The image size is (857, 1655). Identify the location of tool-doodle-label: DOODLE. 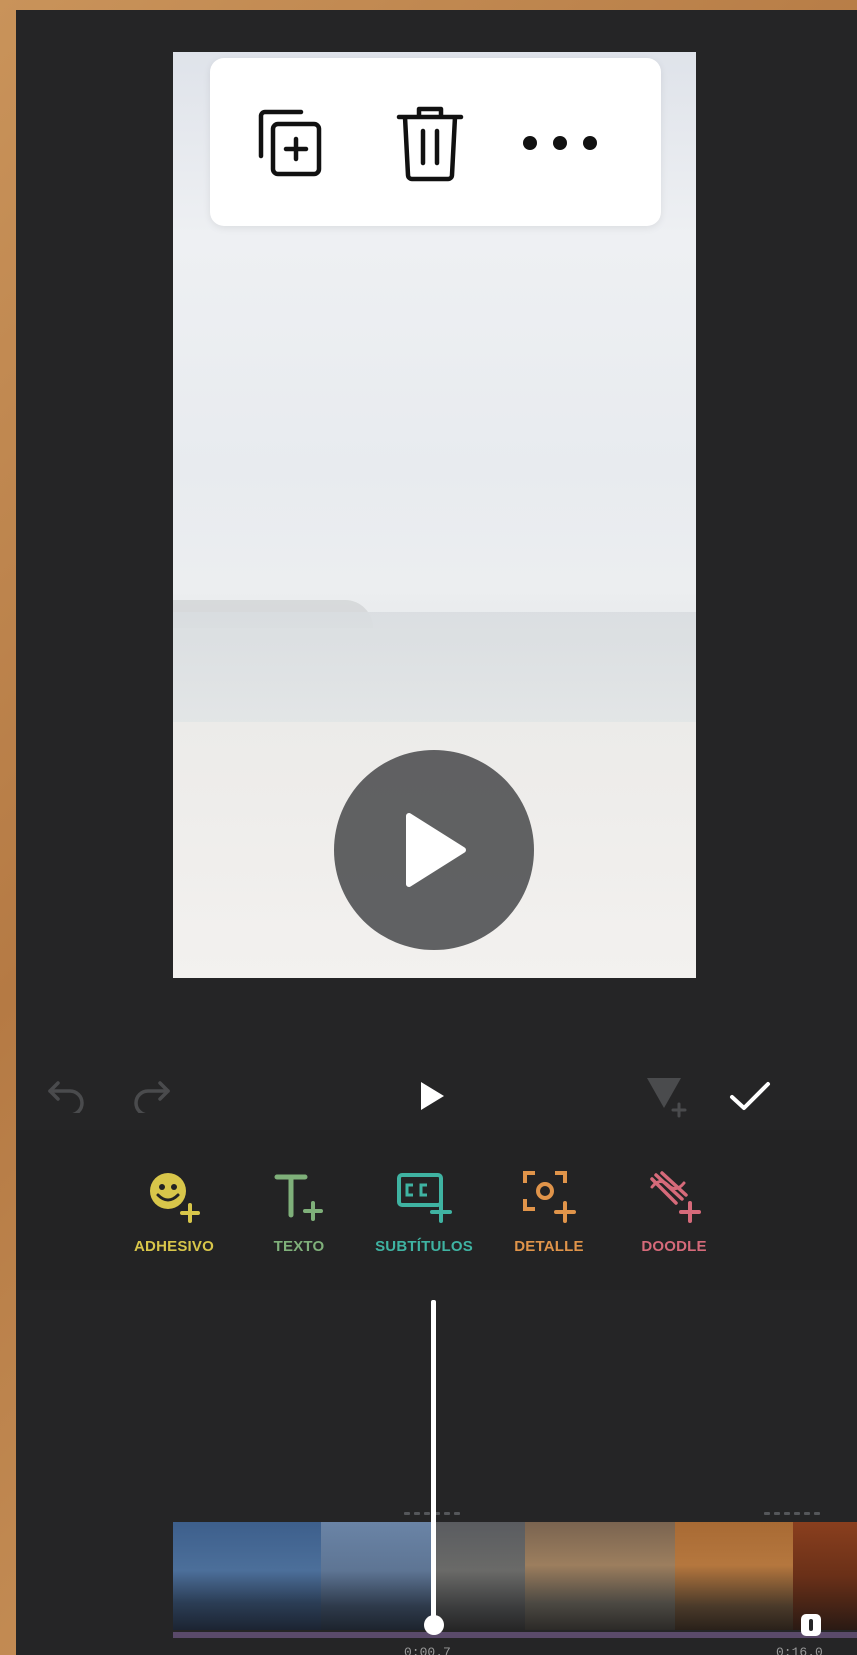
(674, 1246).